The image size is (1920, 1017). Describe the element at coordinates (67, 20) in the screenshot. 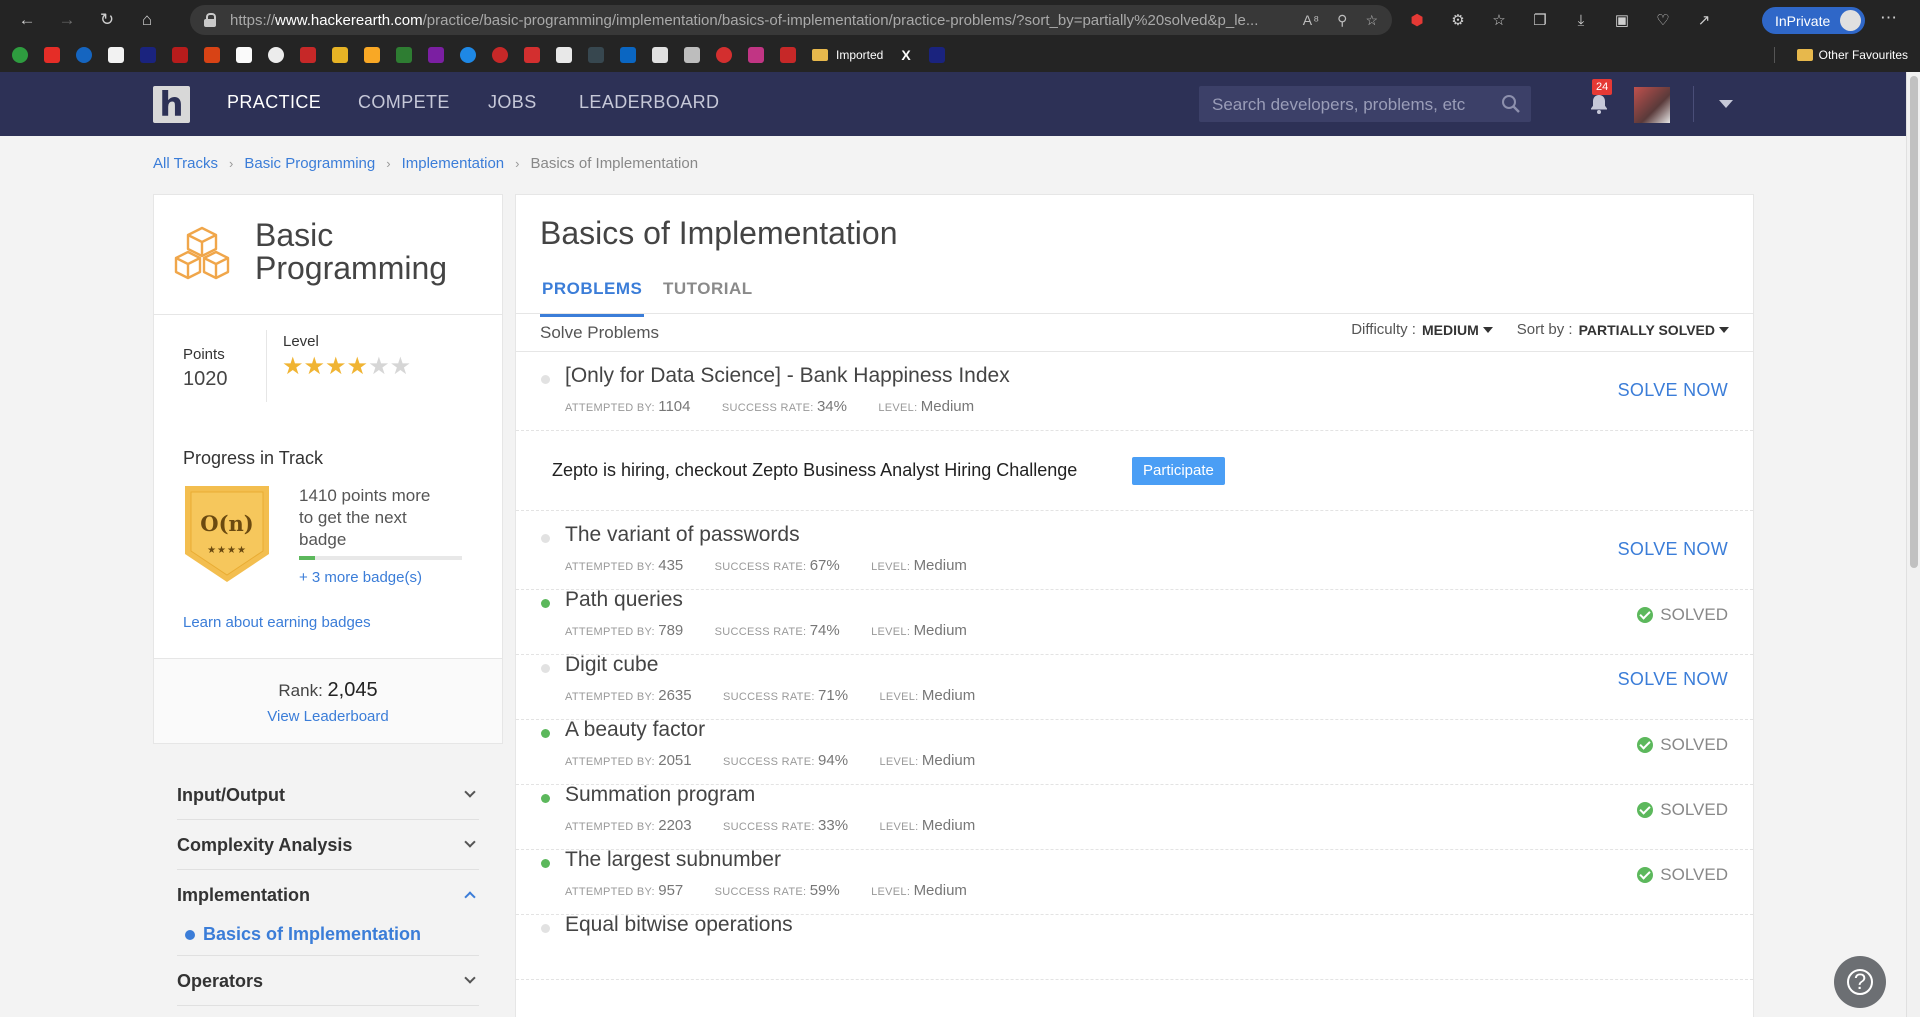

I see `forward-arrow-icon: →` at that location.